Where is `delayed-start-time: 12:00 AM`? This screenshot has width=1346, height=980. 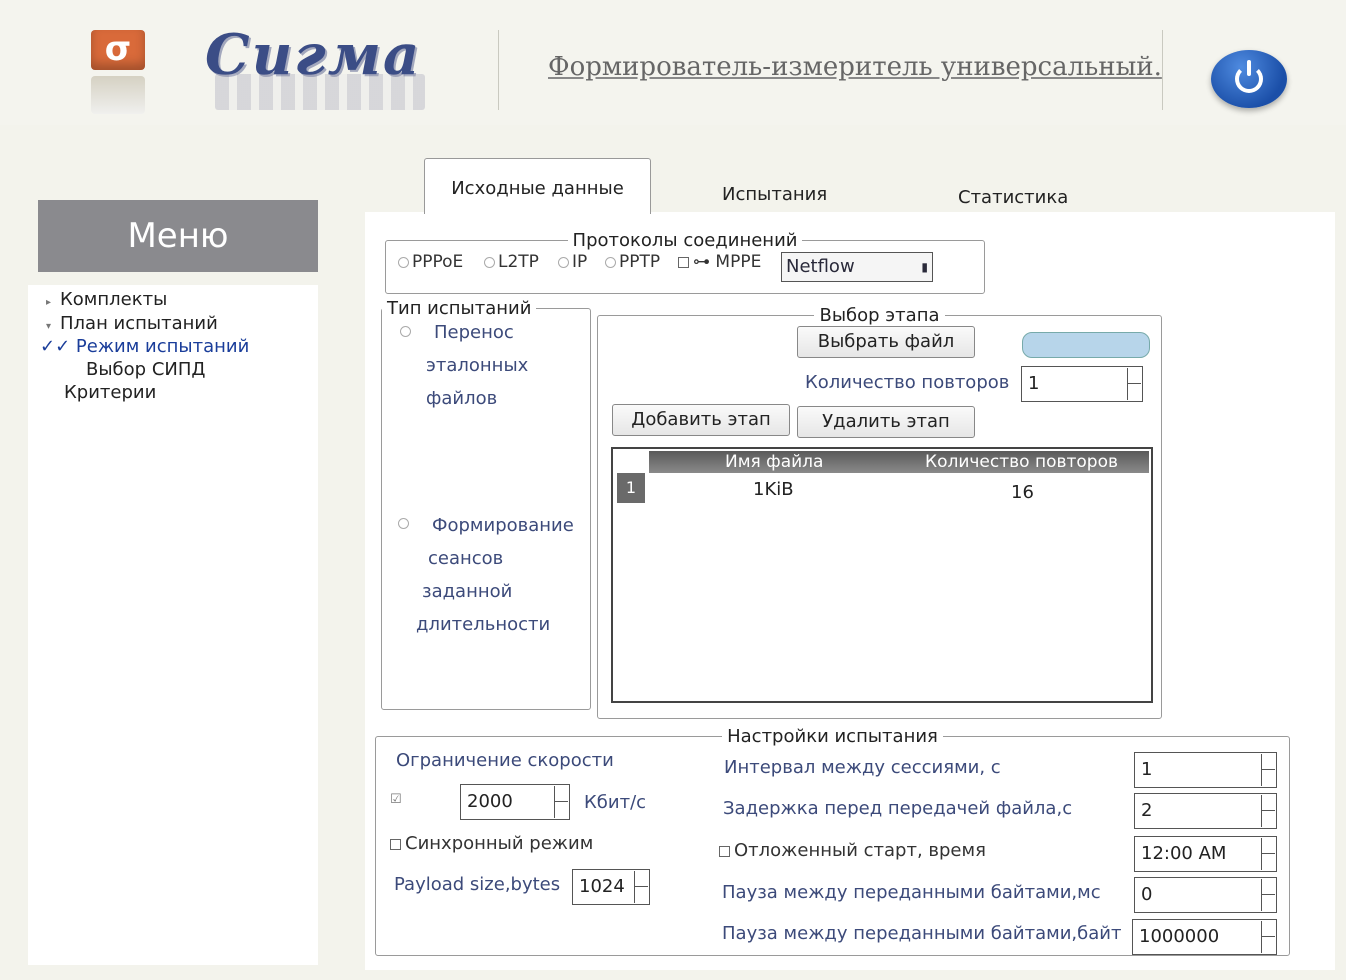
delayed-start-time: 12:00 AM is located at coordinates (1205, 854).